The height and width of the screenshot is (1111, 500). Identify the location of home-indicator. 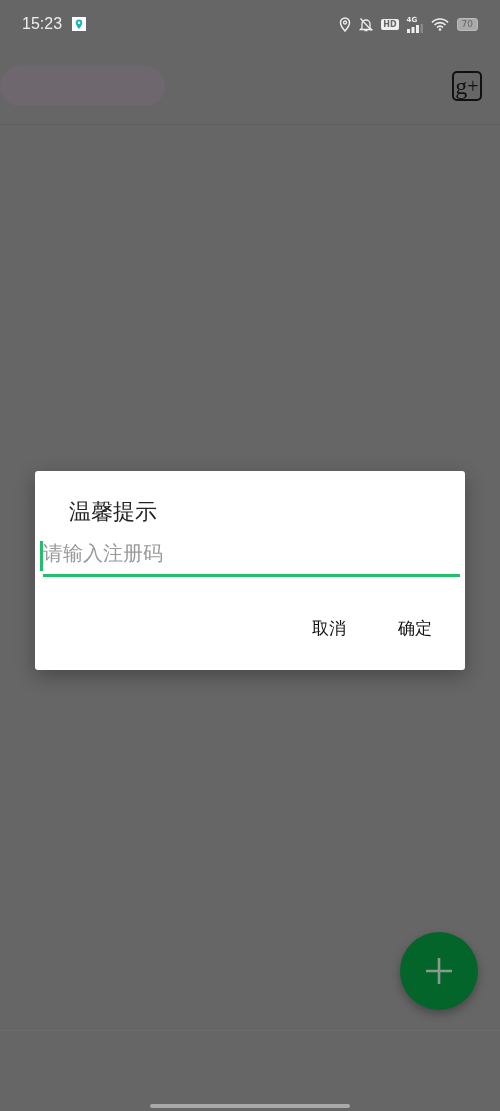
(250, 1106).